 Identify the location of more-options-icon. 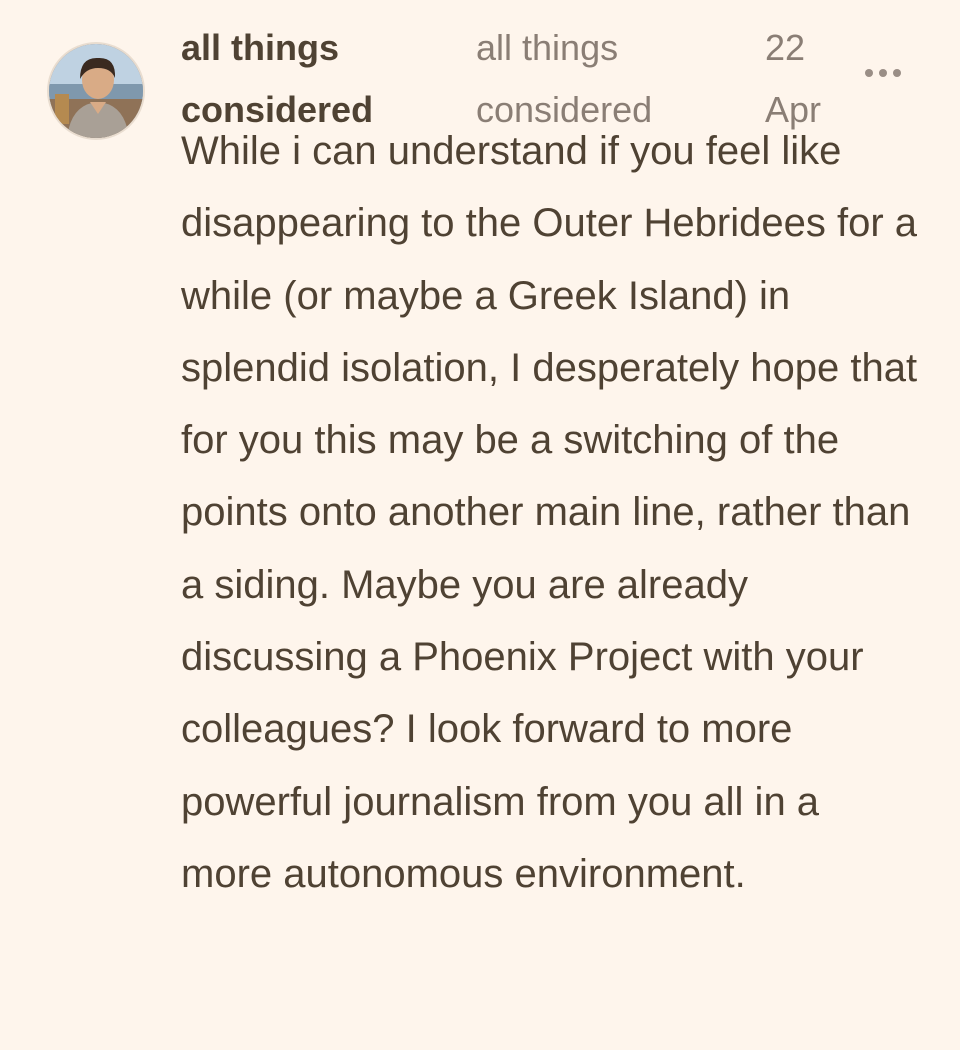
(883, 73).